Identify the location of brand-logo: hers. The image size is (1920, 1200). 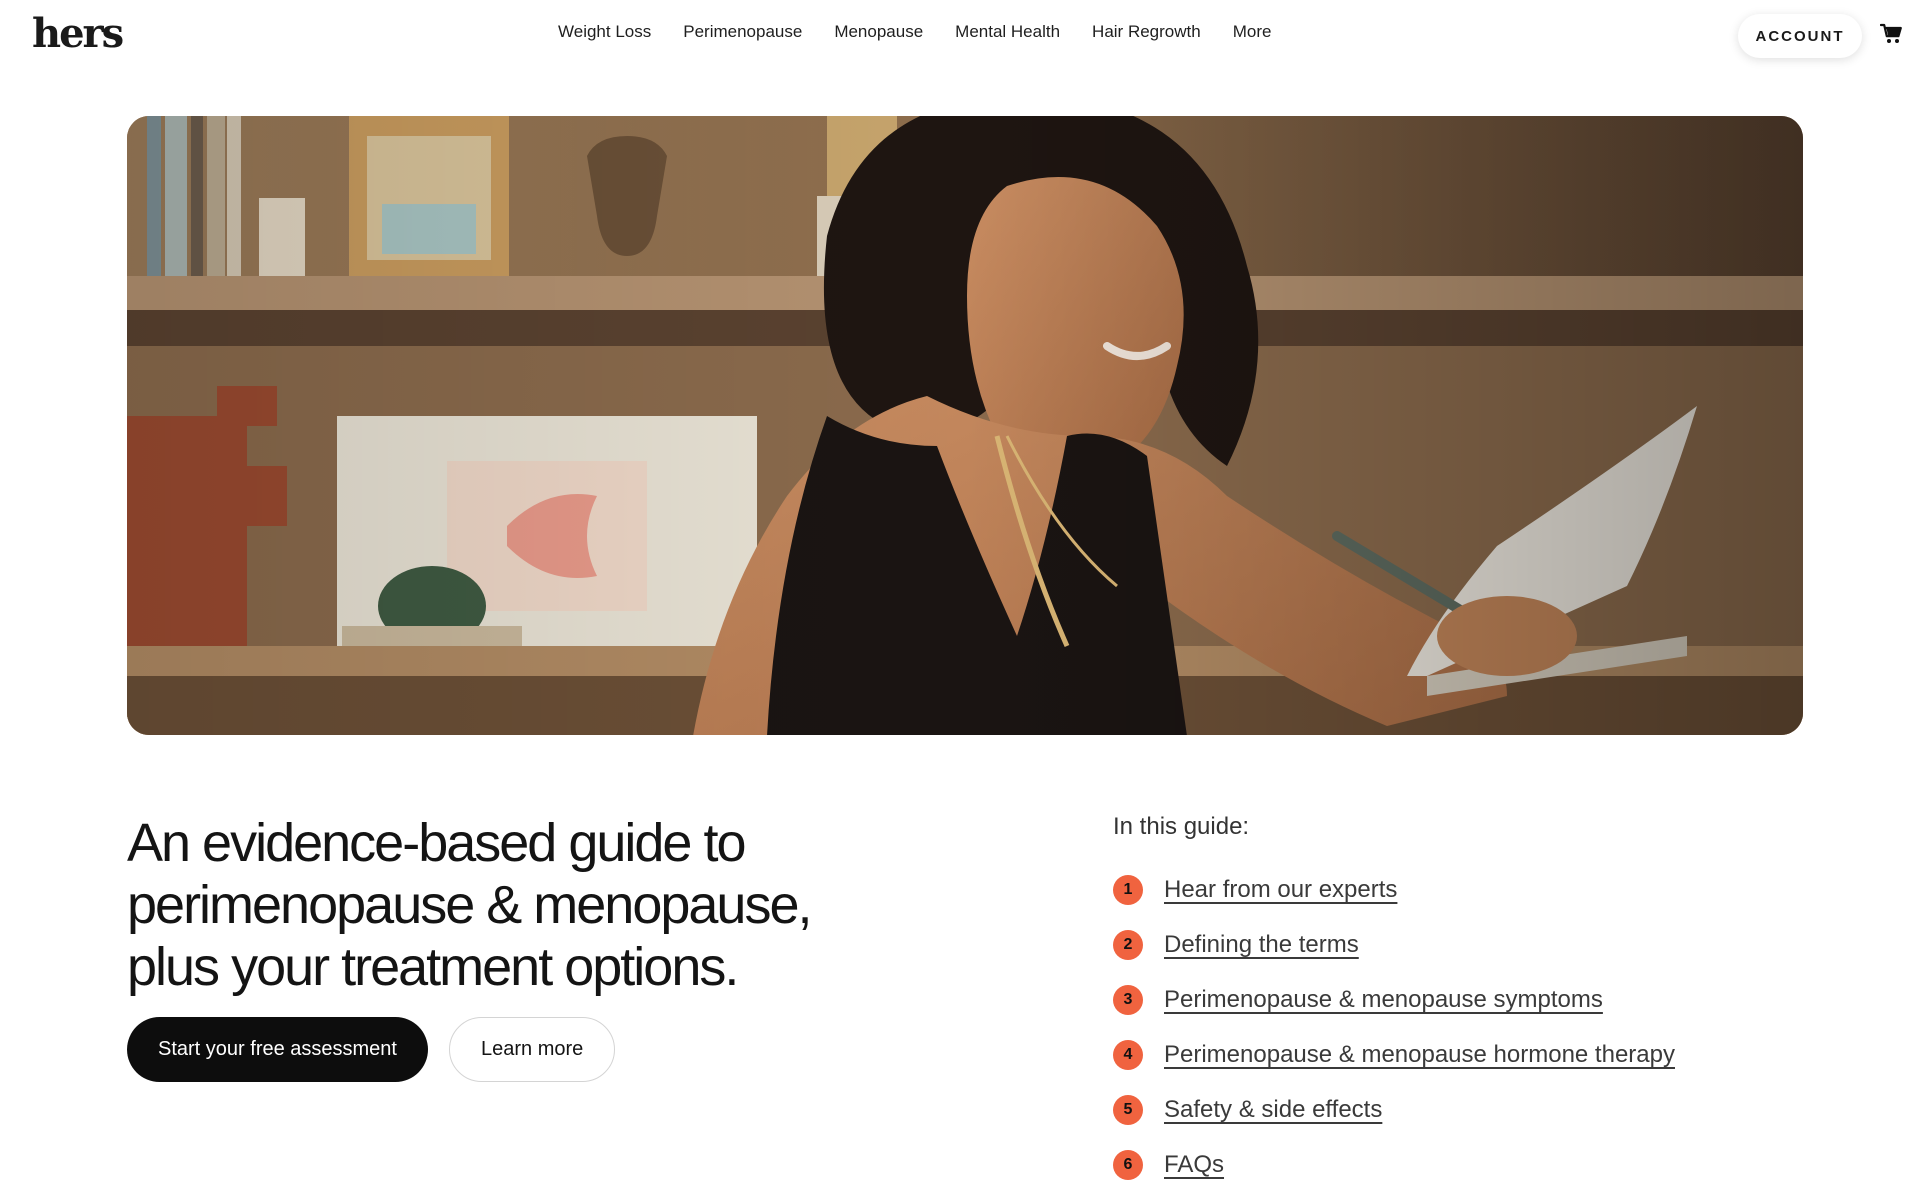
(78, 34).